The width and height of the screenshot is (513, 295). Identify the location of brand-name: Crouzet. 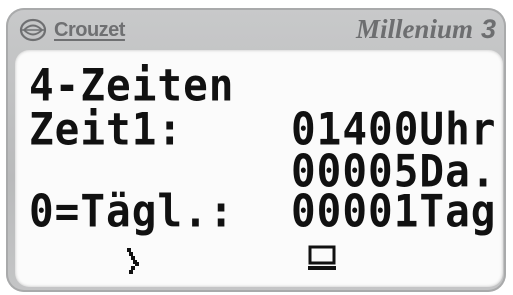
(89, 29).